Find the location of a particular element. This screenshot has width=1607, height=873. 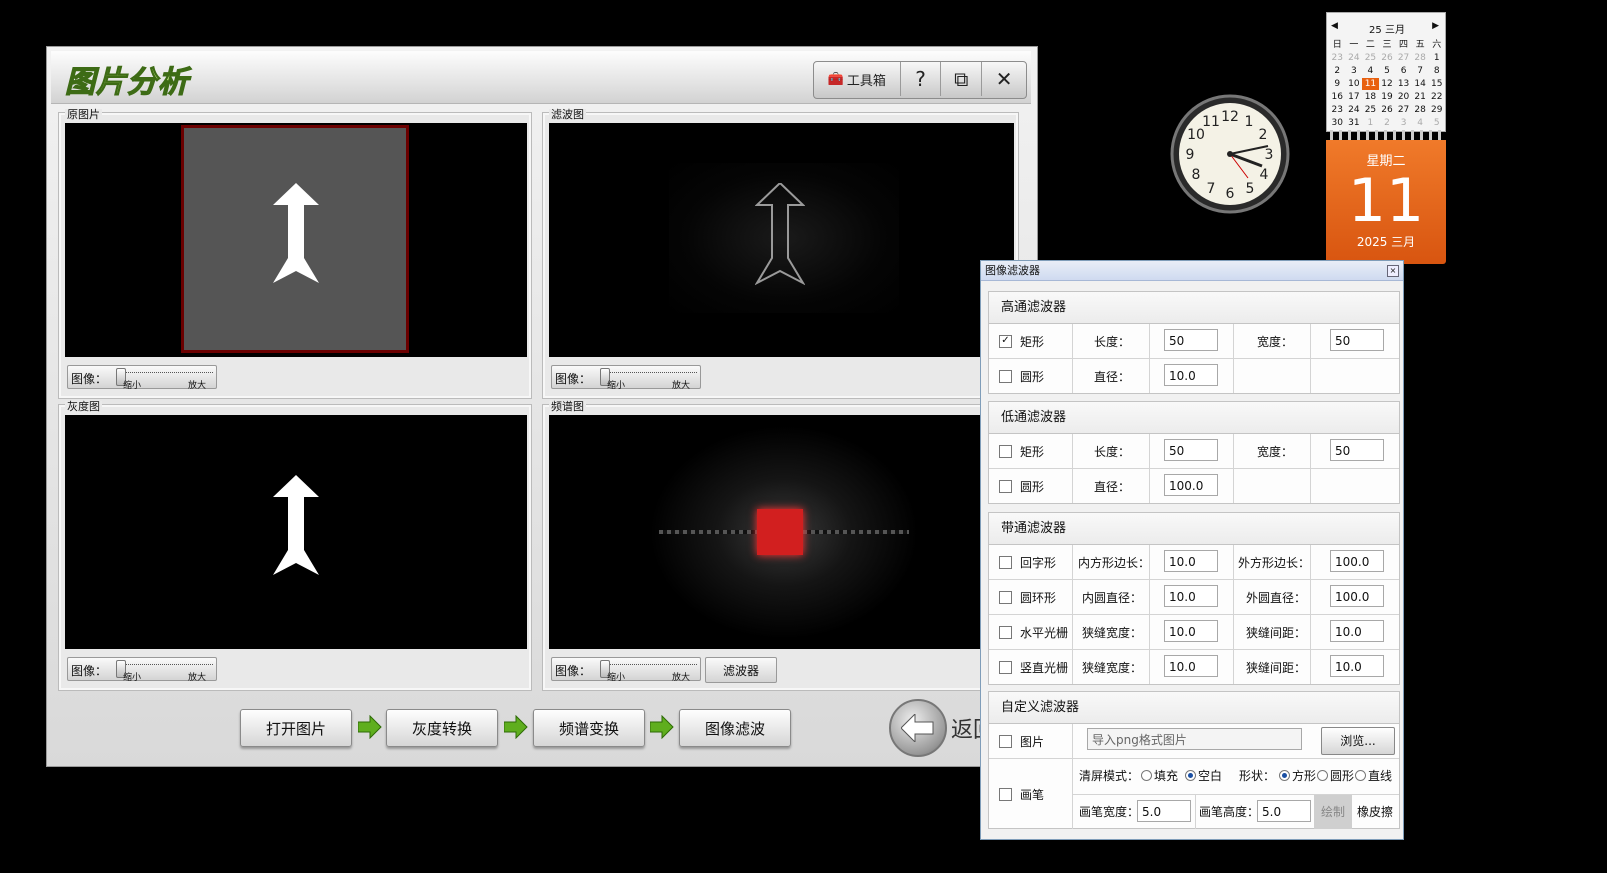

next-month-icon: ▶ is located at coordinates (1435, 26).